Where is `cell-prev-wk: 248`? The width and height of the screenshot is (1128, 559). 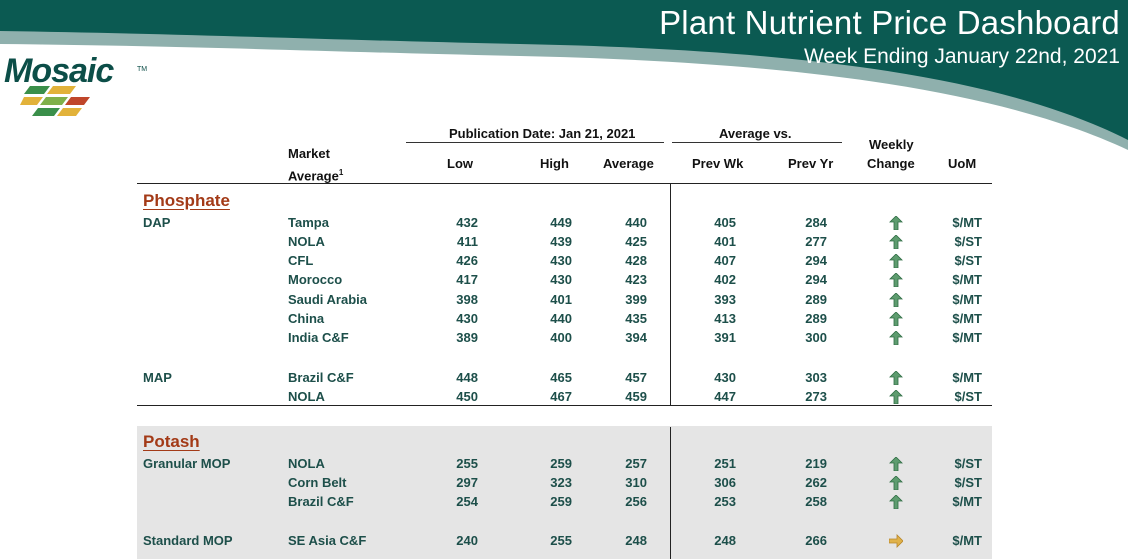
cell-prev-wk: 248 is located at coordinates (725, 540).